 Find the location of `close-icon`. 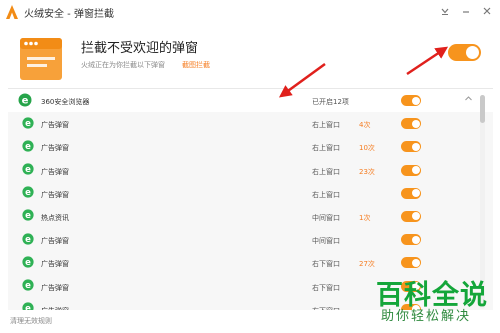

close-icon is located at coordinates (487, 11).